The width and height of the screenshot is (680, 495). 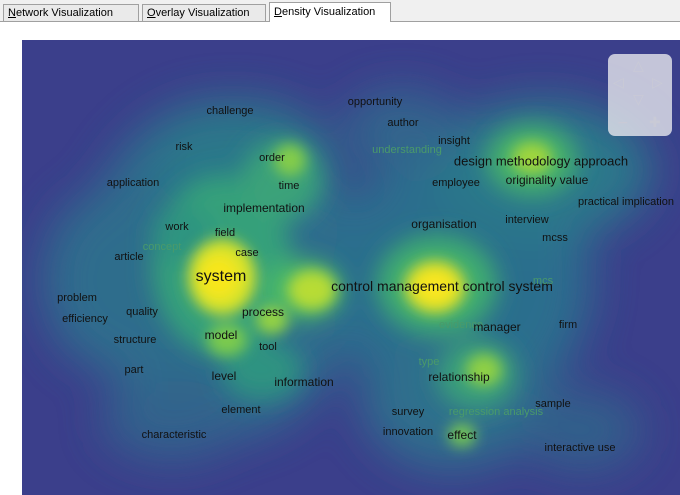 What do you see at coordinates (151, 13) in the screenshot?
I see `tab-accel: O` at bounding box center [151, 13].